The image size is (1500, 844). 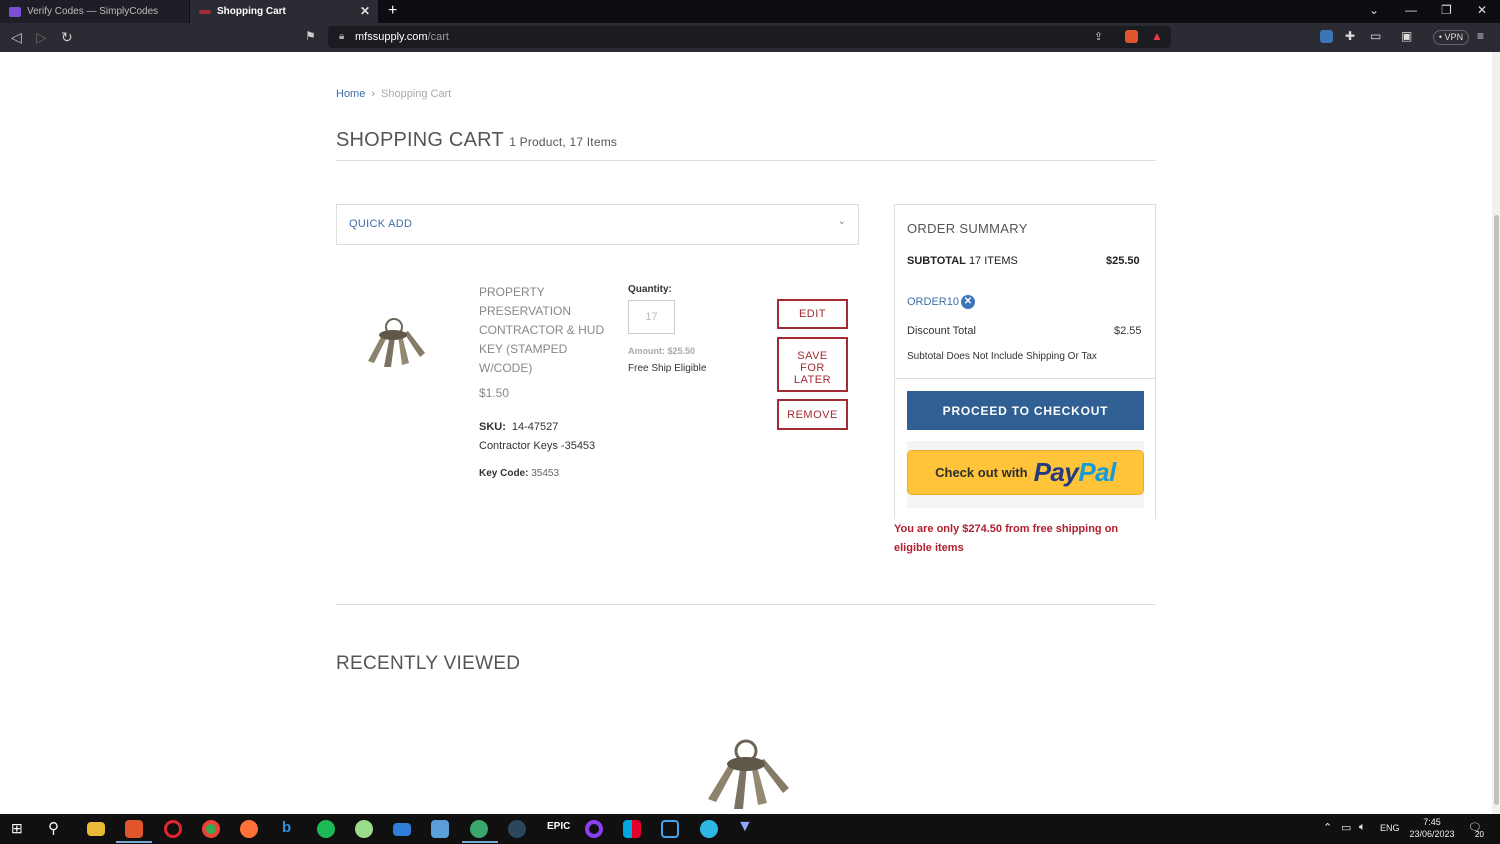 What do you see at coordinates (350, 94) in the screenshot?
I see `breadcrumb-home-link: Home` at bounding box center [350, 94].